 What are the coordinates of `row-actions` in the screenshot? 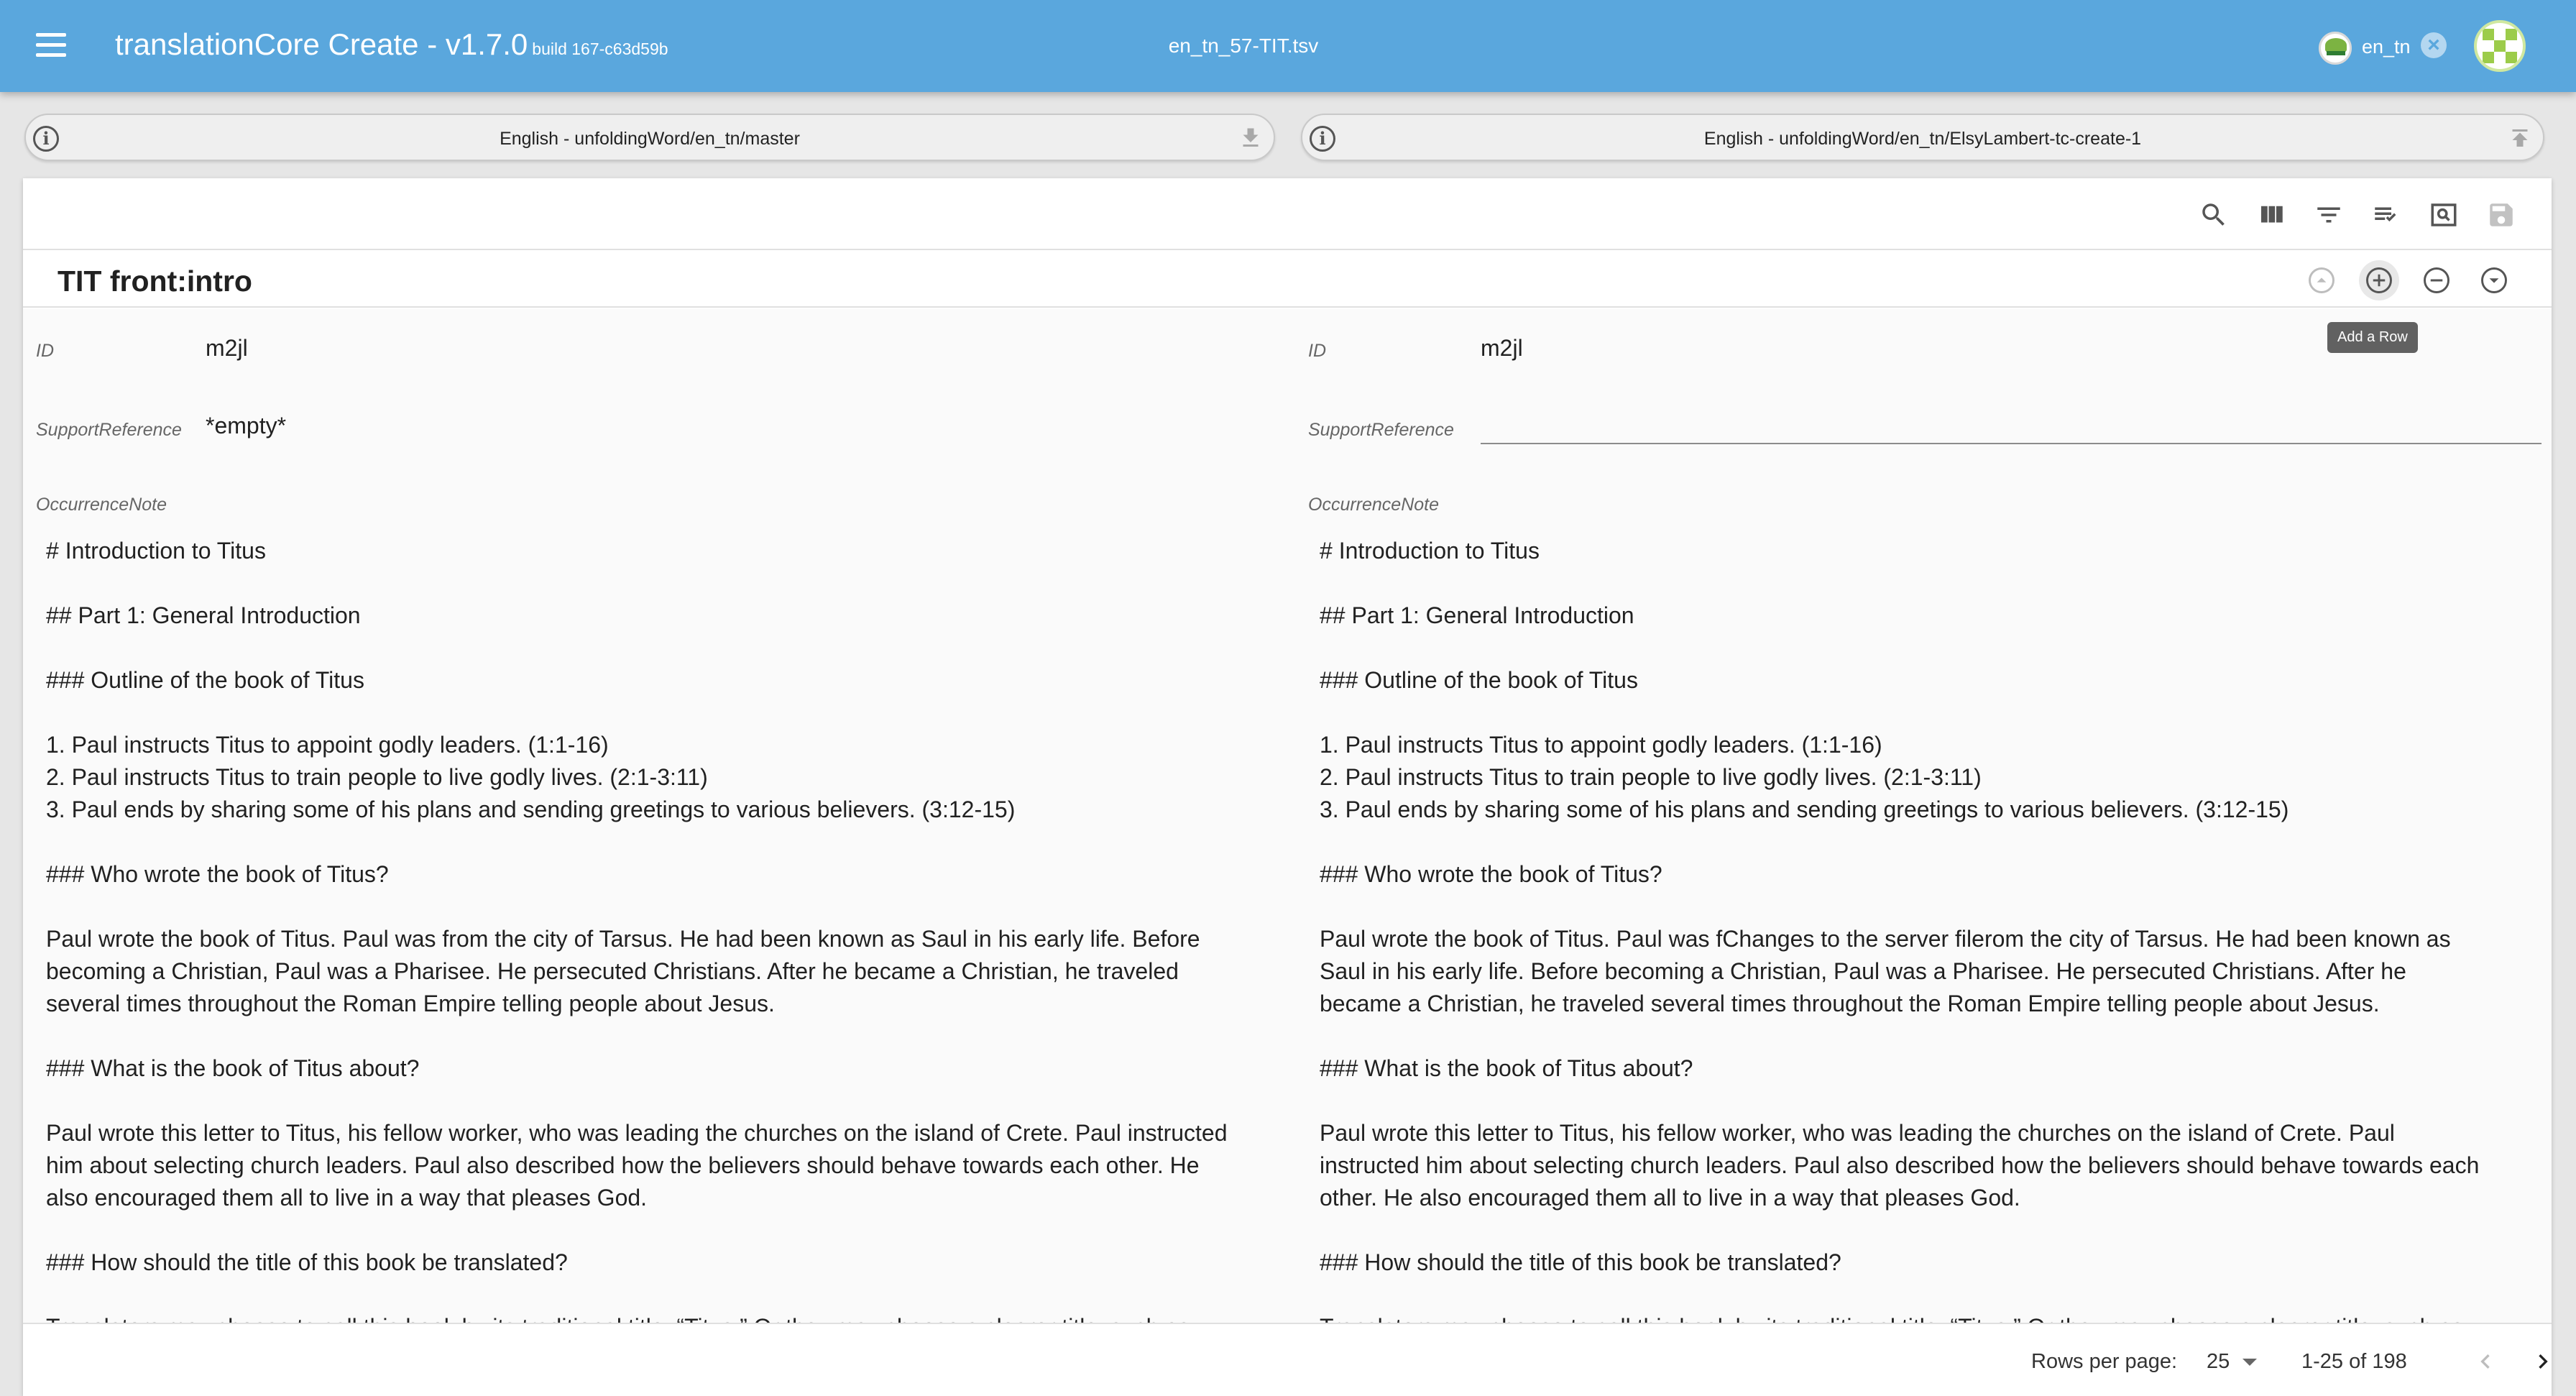 It's located at (2407, 280).